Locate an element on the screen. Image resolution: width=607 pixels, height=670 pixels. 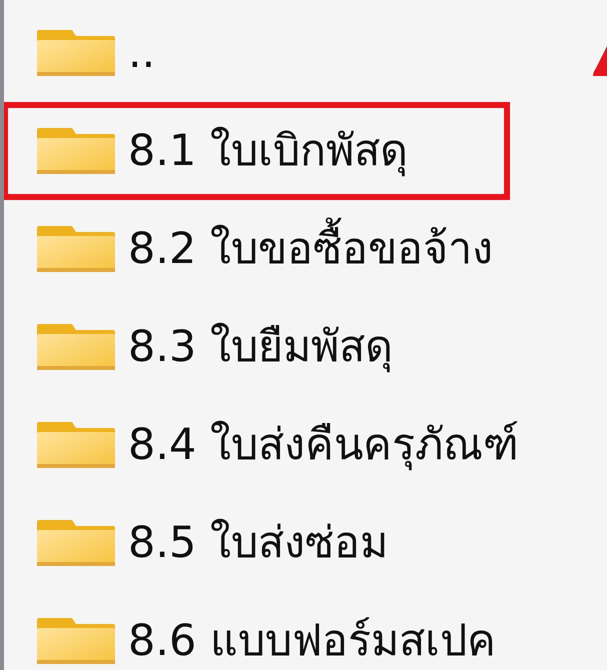
folder-name: 8.1 ใบเบิกพัสดุ is located at coordinates (268, 151).